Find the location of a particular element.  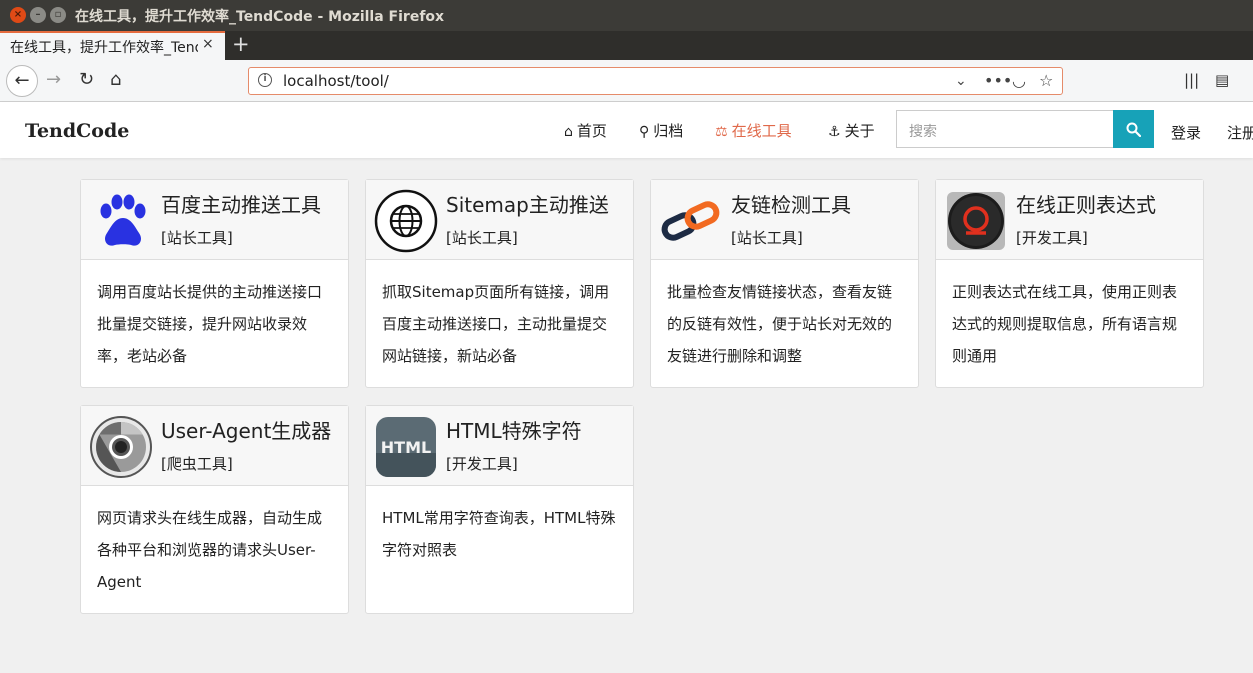

globe-icon is located at coordinates (406, 221).